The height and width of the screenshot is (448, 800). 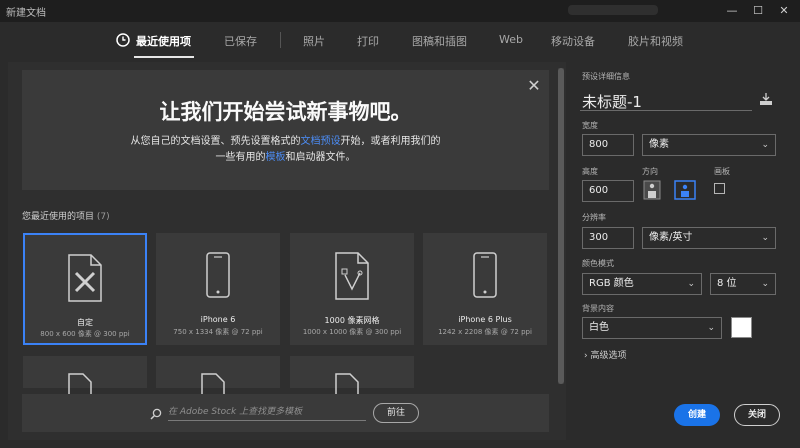 What do you see at coordinates (485, 332) in the screenshot?
I see `preset-size: 1242 x 2208 像素 @ 72 ppi` at bounding box center [485, 332].